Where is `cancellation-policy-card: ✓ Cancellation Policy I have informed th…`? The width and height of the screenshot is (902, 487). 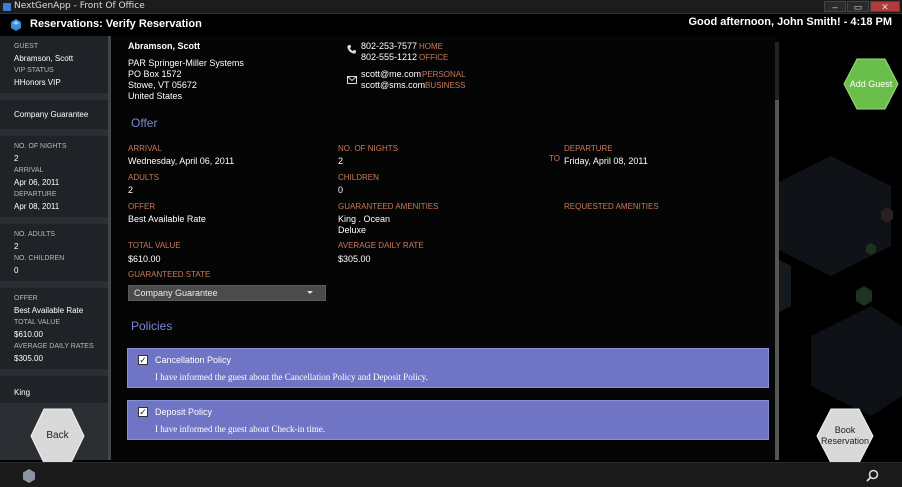 cancellation-policy-card: ✓ Cancellation Policy I have informed th… is located at coordinates (448, 368).